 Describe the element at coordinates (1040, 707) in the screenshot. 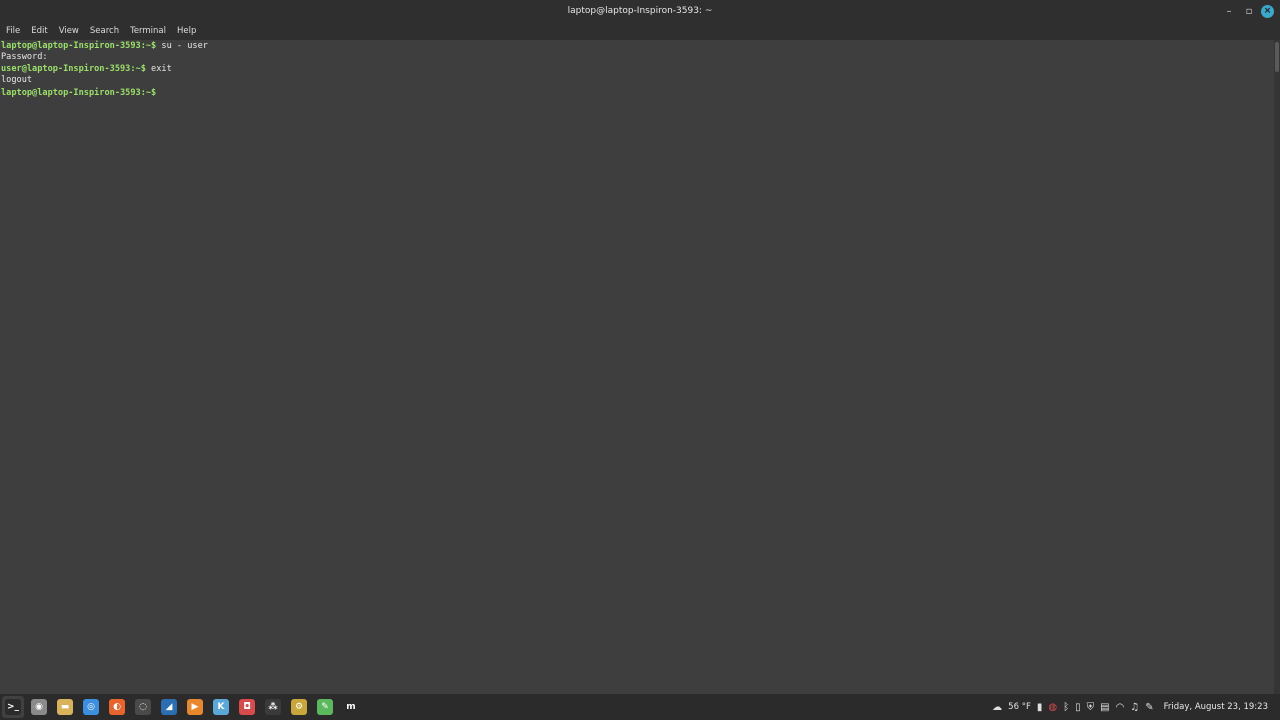

I see `trash-icon: ▮` at that location.